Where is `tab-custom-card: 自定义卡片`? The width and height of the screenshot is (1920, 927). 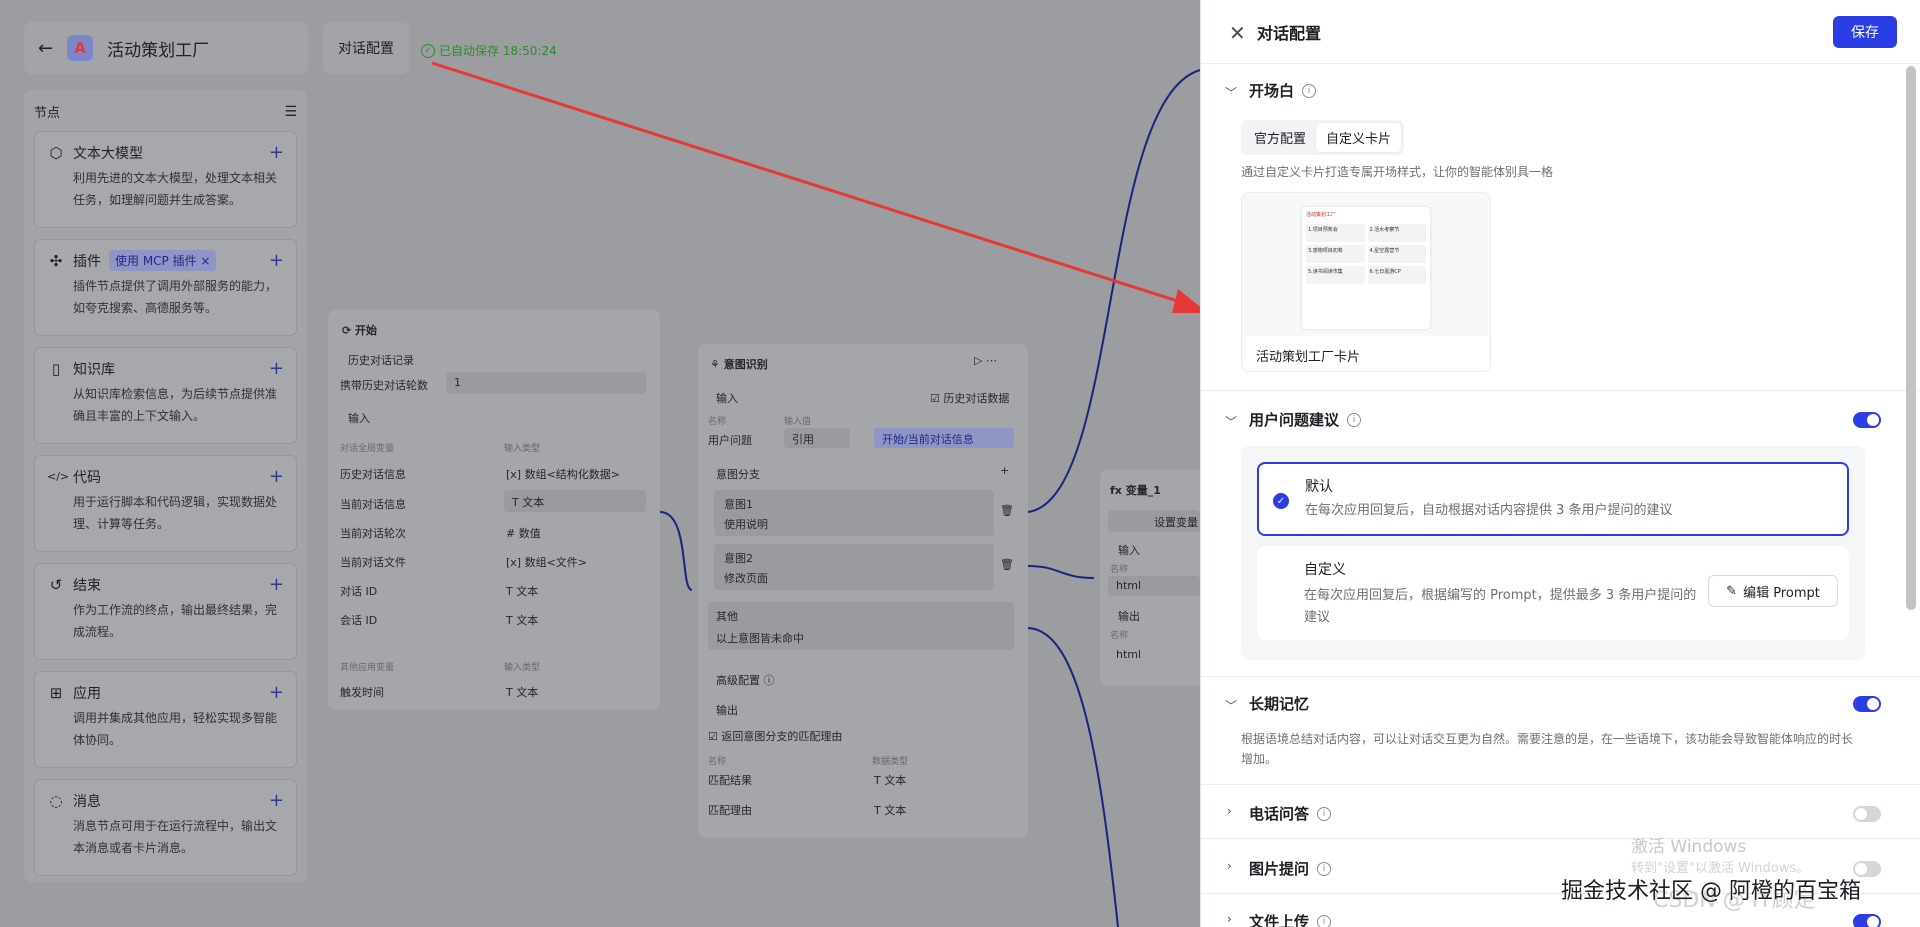
tab-custom-card: 自定义卡片 is located at coordinates (1359, 137).